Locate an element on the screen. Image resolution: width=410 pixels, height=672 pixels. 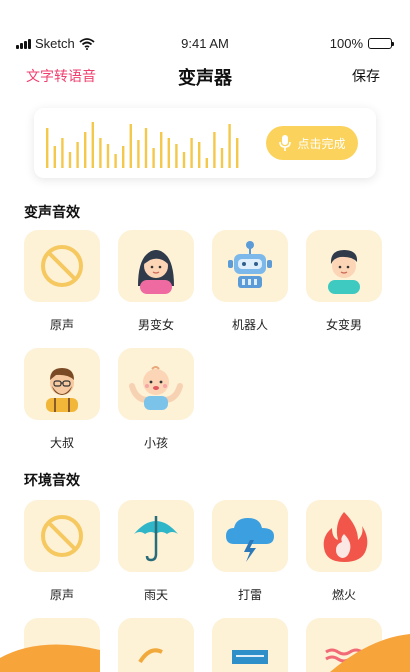
page-title: 变声器 is located at coordinates (205, 78).